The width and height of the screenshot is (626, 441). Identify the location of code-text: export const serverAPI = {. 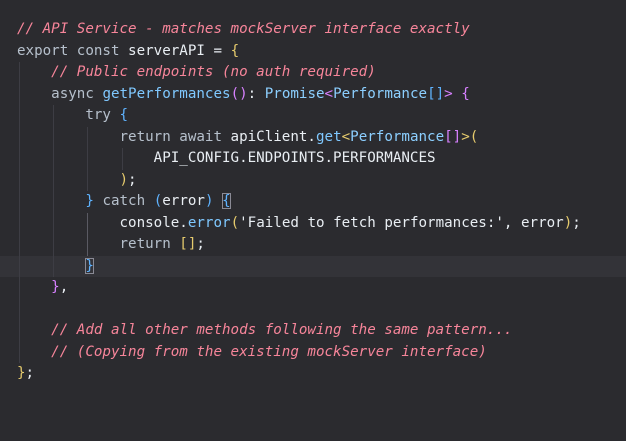
(128, 52).